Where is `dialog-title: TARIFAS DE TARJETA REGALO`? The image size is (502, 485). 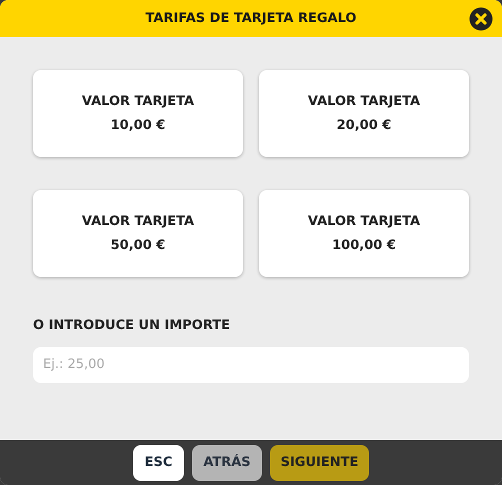 dialog-title: TARIFAS DE TARJETA REGALO is located at coordinates (251, 19).